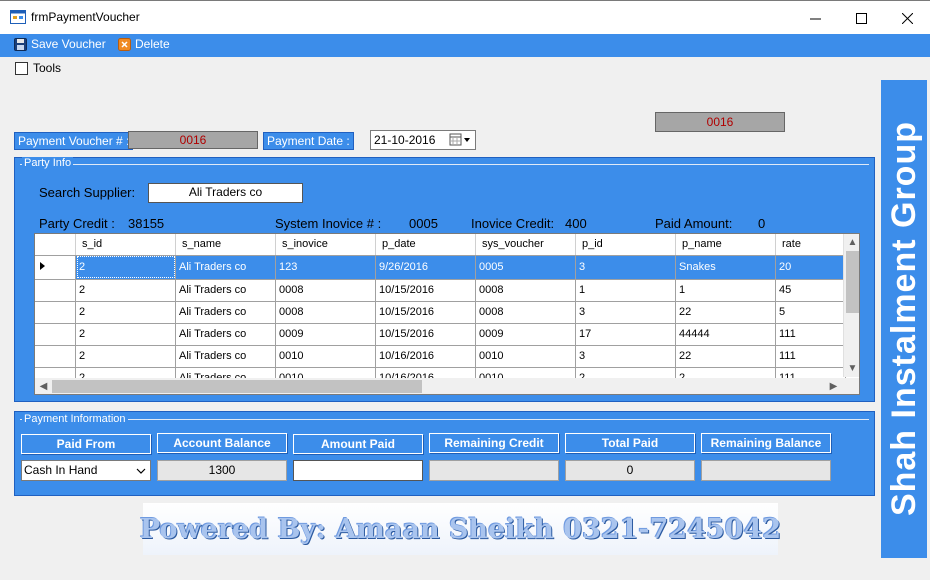 This screenshot has height=580, width=930. What do you see at coordinates (237, 386) in the screenshot?
I see `horizontal-scroll-thumb` at bounding box center [237, 386].